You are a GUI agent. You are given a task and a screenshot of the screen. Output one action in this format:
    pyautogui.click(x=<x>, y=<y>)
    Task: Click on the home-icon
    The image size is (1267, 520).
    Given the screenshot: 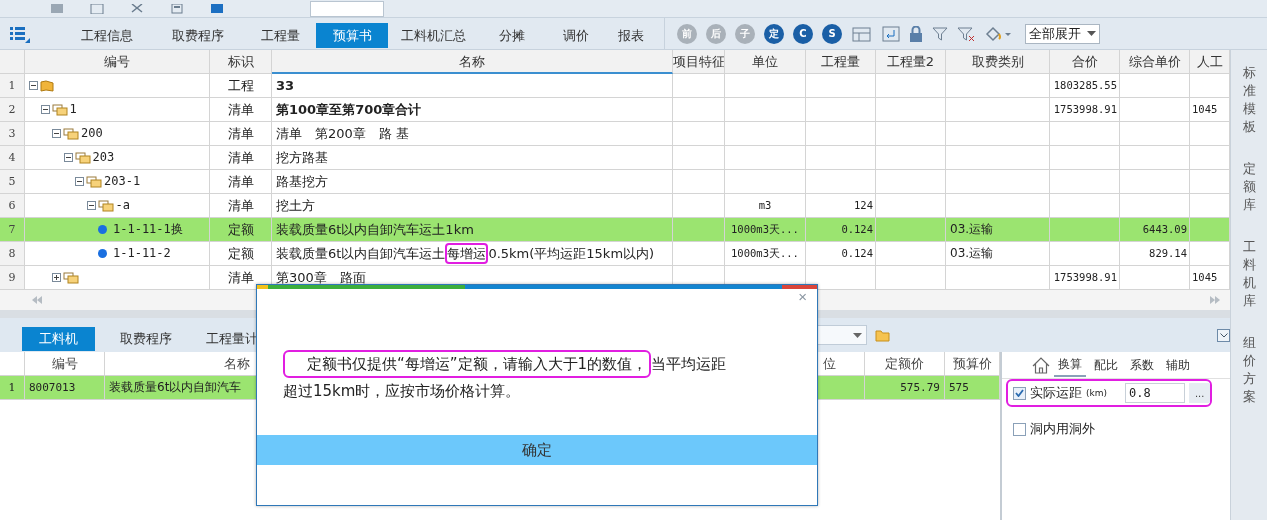 What is the action you would take?
    pyautogui.click(x=1041, y=365)
    